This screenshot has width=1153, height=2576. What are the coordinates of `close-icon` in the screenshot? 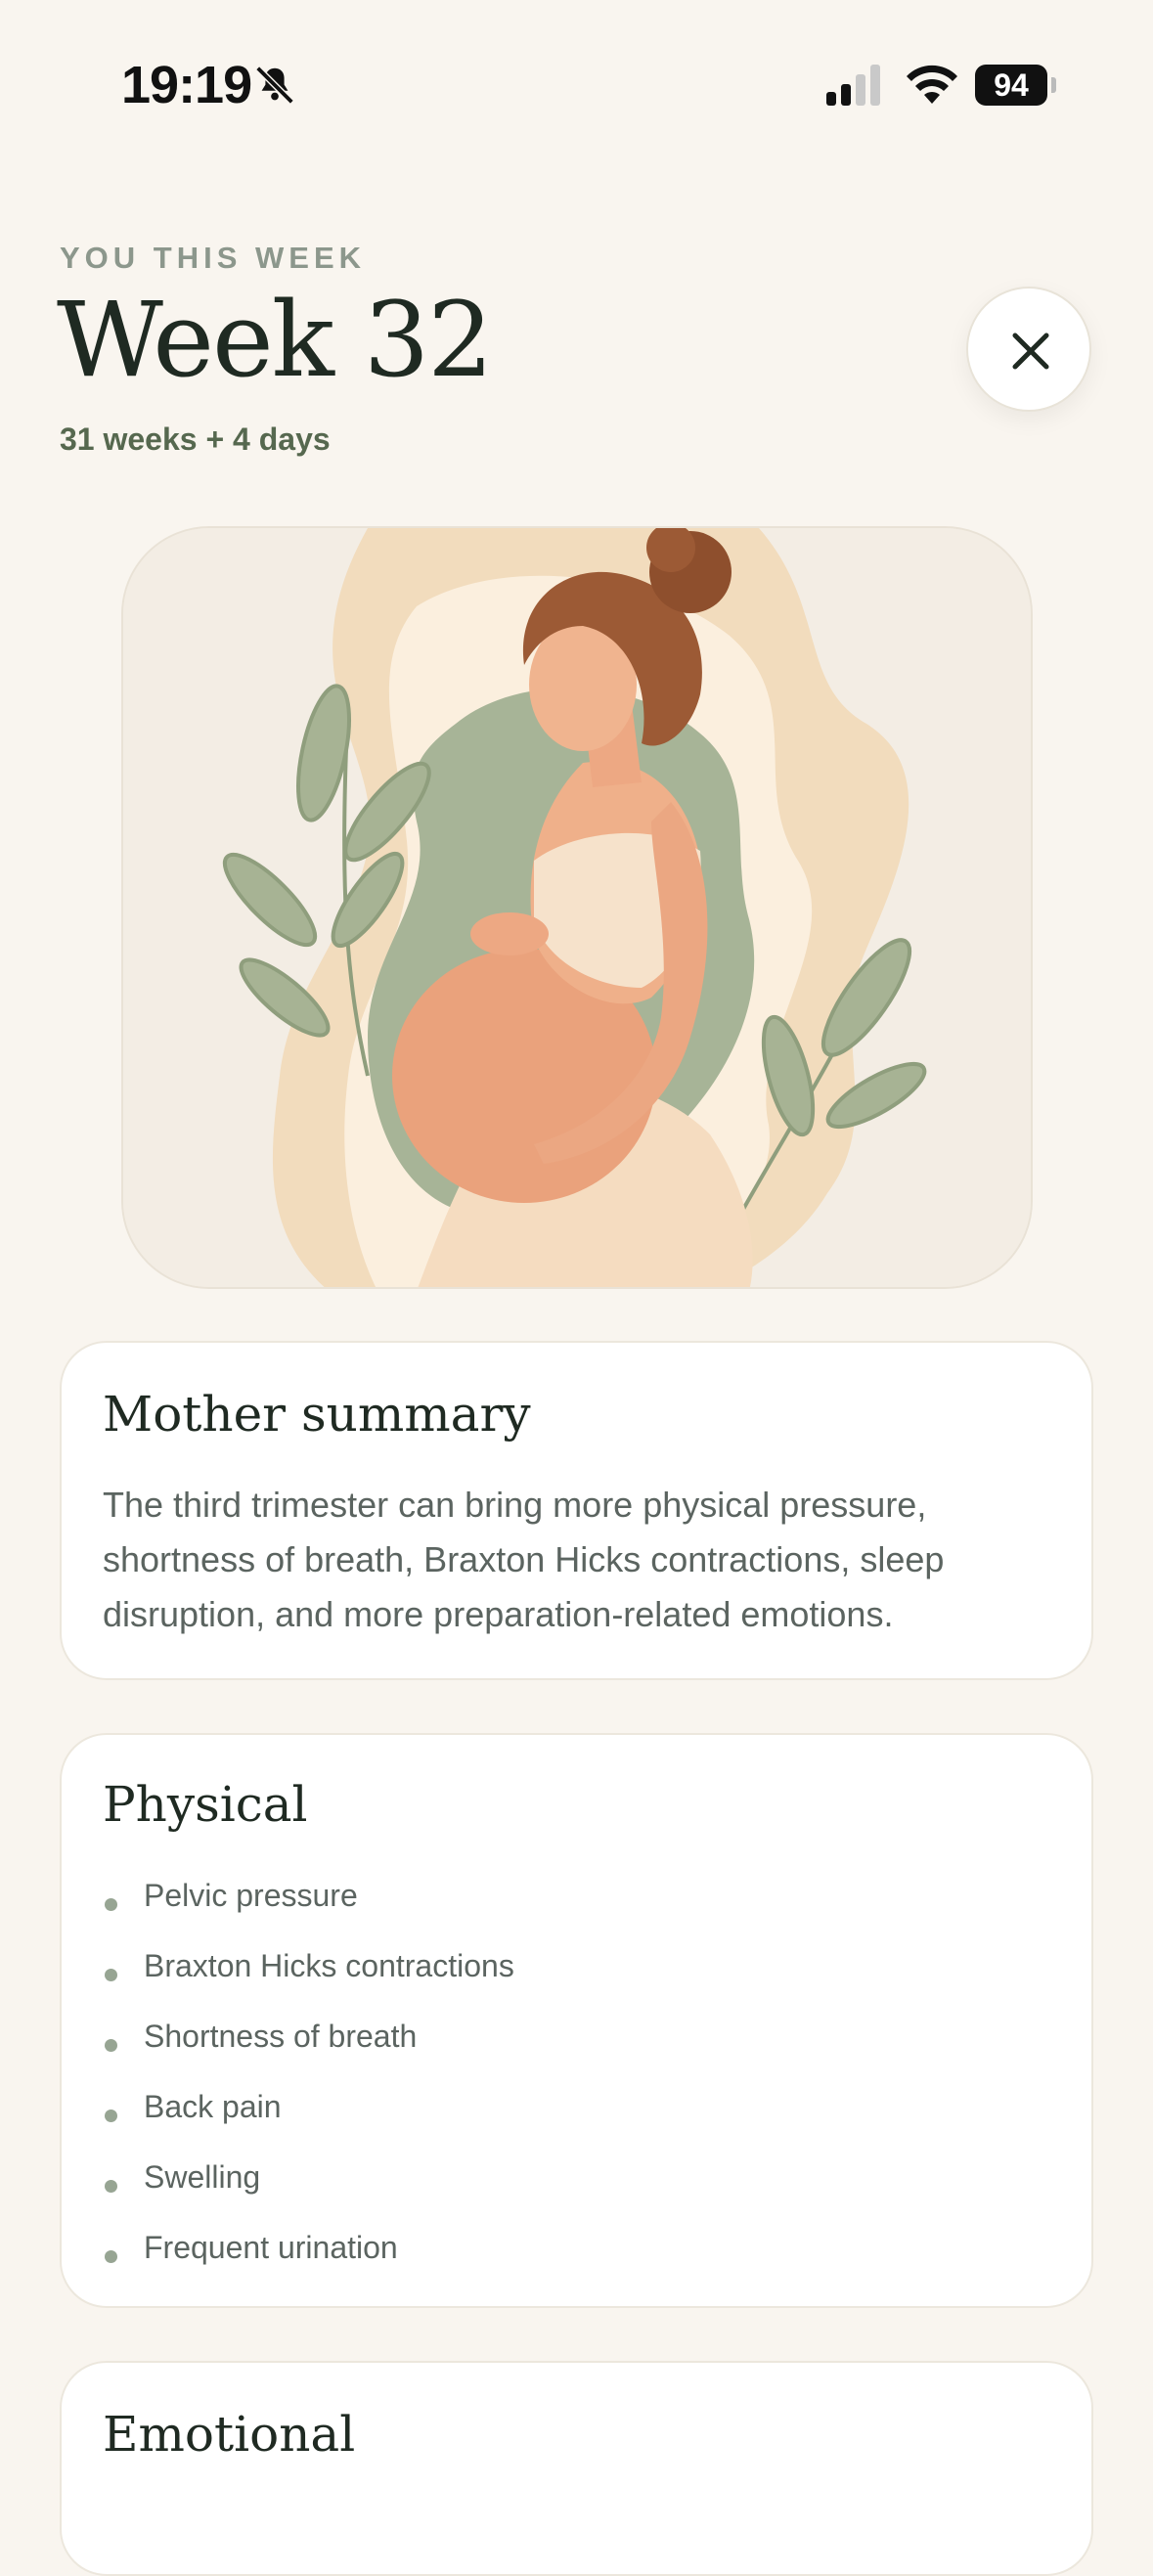 It's located at (1030, 351).